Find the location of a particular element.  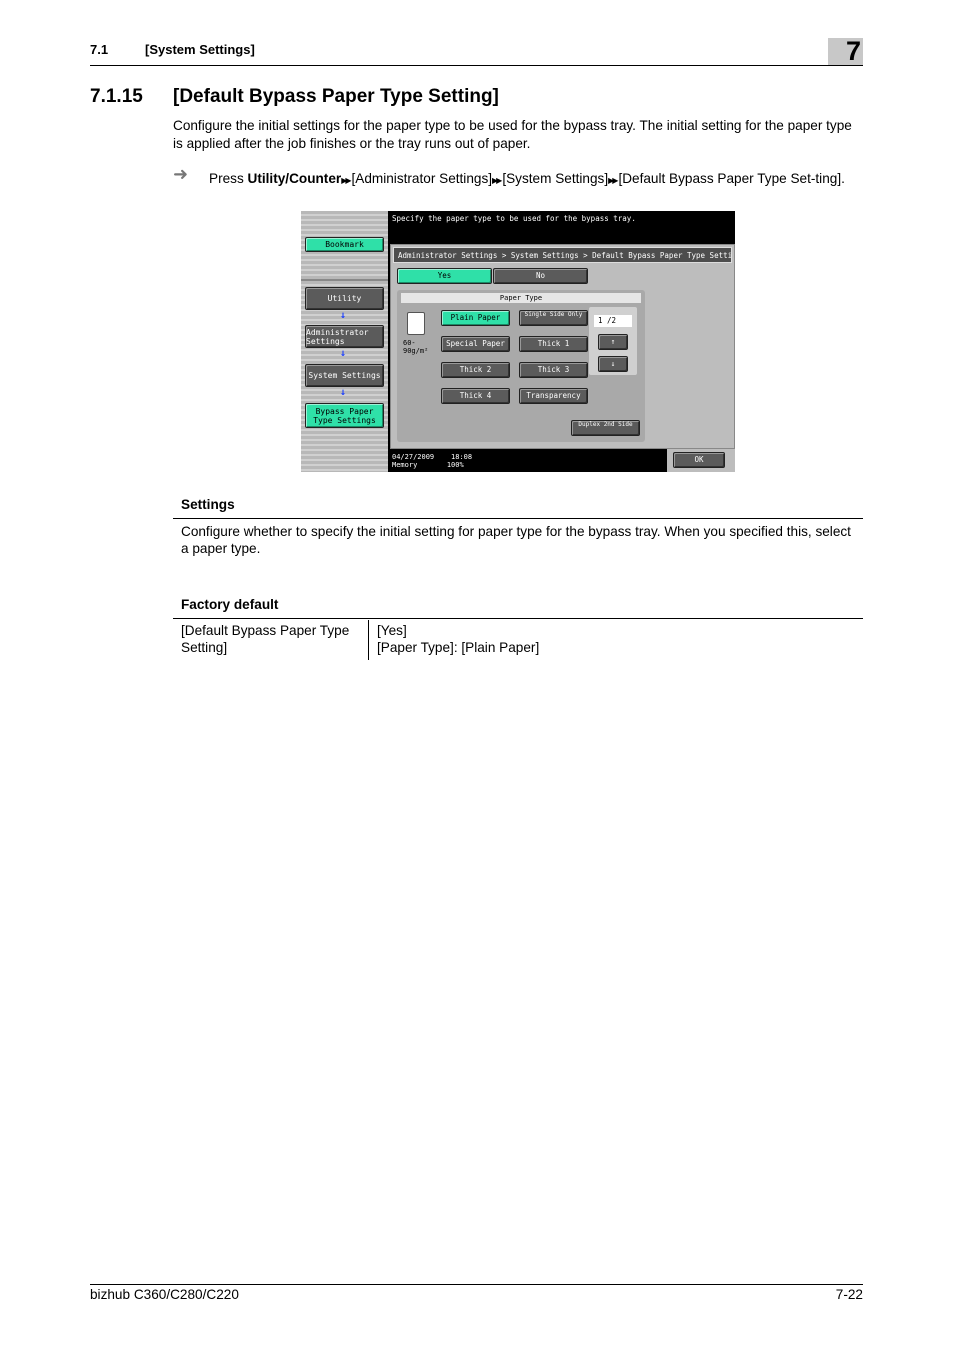

page-down-button: ↓ is located at coordinates (613, 364).